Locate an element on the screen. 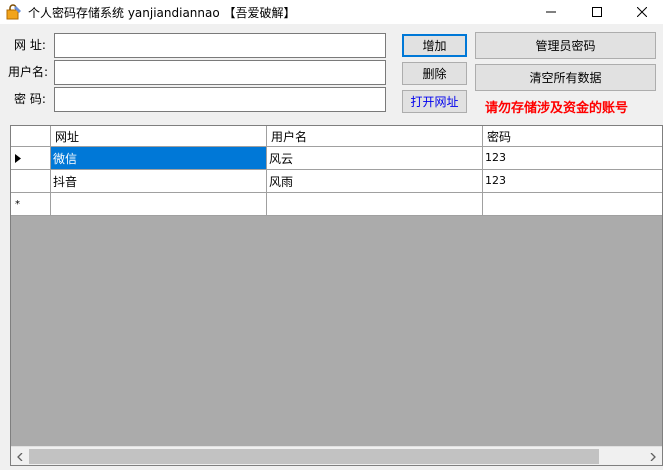 This screenshot has width=663, height=470. maximize-button is located at coordinates (597, 12).